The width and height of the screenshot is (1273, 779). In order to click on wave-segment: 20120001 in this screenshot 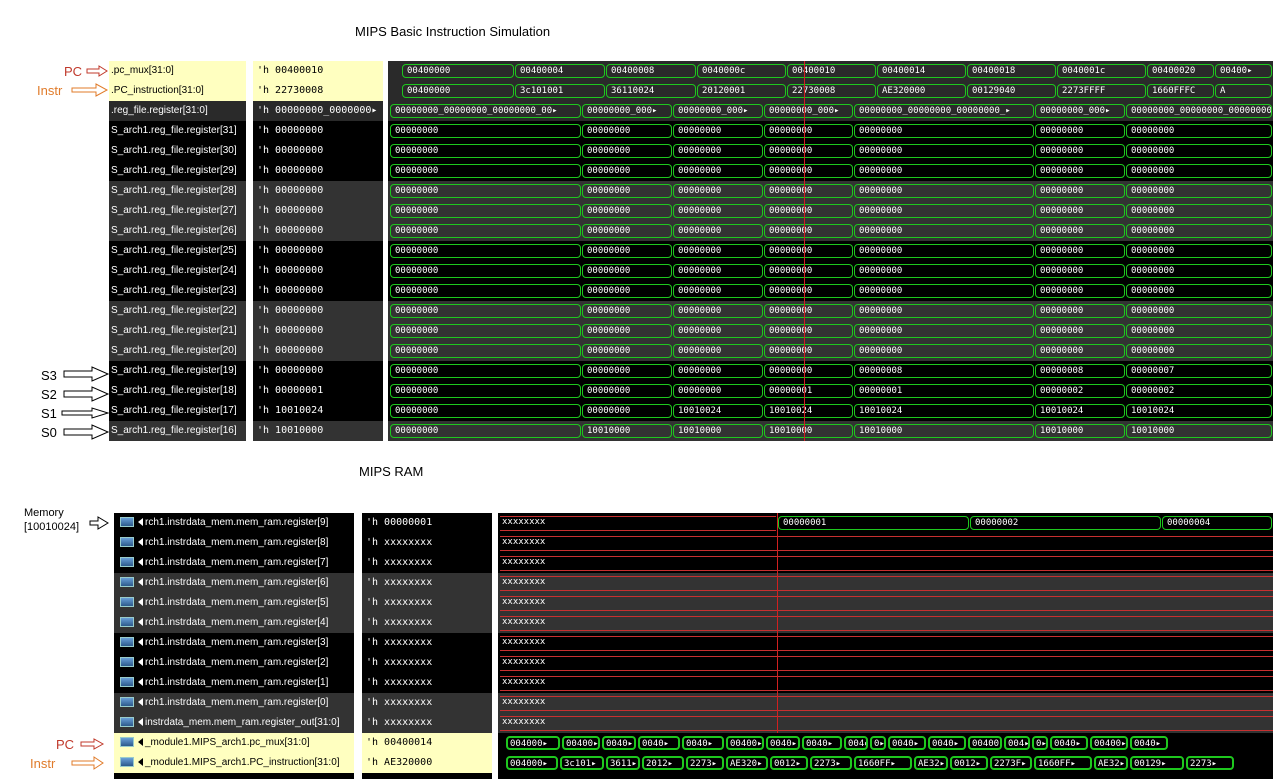, I will do `click(741, 91)`.